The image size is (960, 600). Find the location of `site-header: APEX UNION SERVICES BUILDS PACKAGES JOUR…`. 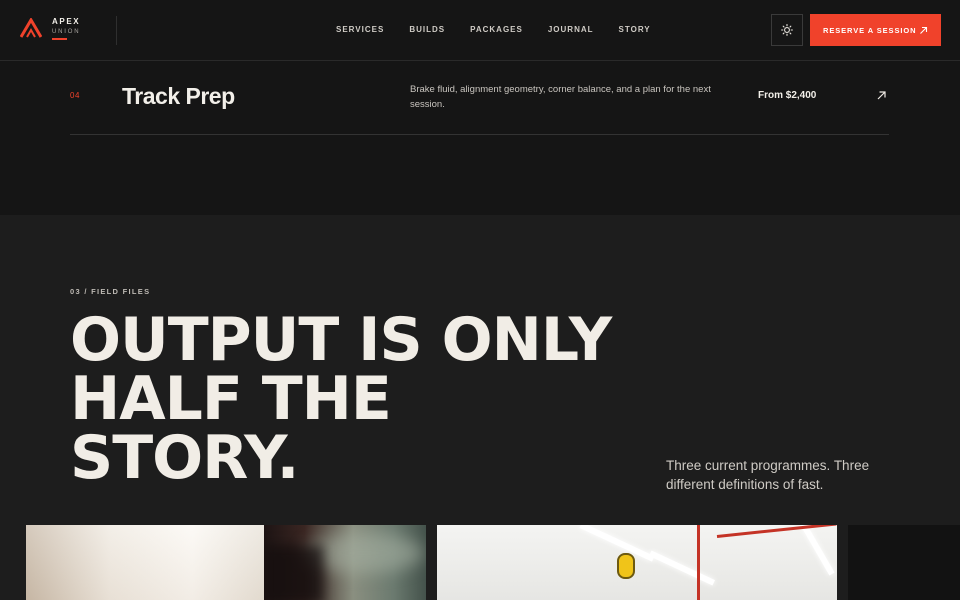

site-header: APEX UNION SERVICES BUILDS PACKAGES JOUR… is located at coordinates (480, 30).